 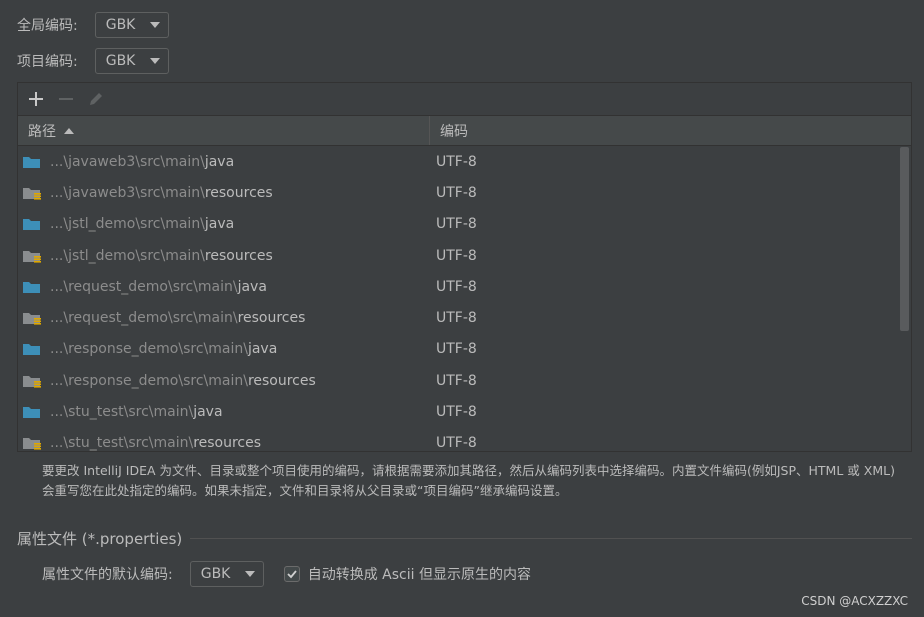 I want to click on global-encoding-value: GBK, so click(x=120, y=25).